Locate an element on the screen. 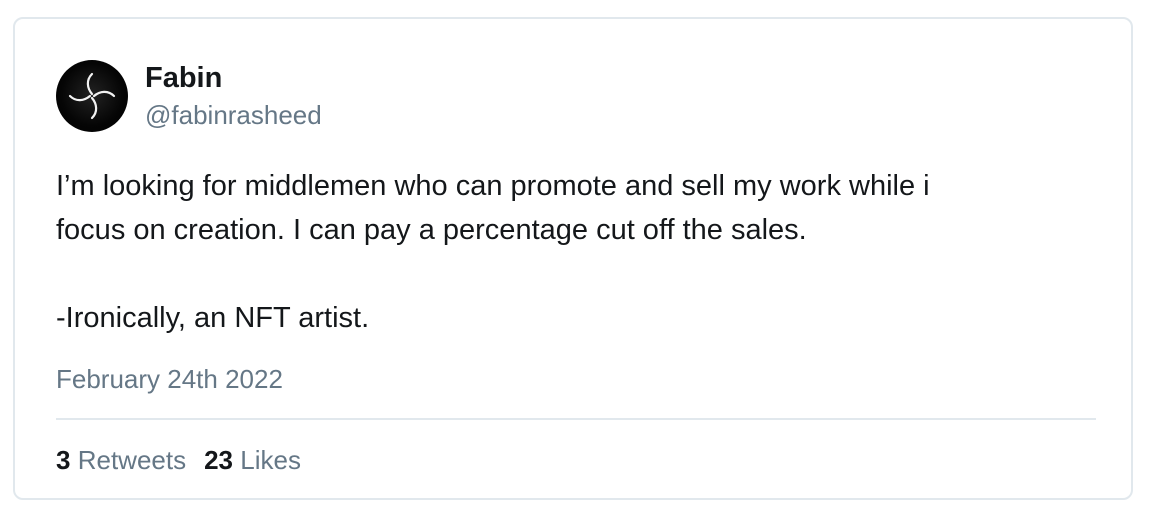 The width and height of the screenshot is (1156, 520). retweets-label: Retweets is located at coordinates (132, 460).